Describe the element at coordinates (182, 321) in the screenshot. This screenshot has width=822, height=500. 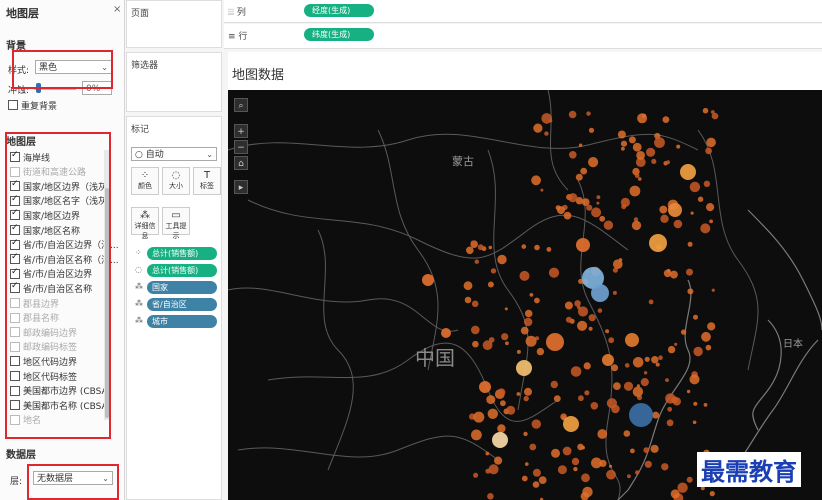
I see `field-pill: 城市` at that location.